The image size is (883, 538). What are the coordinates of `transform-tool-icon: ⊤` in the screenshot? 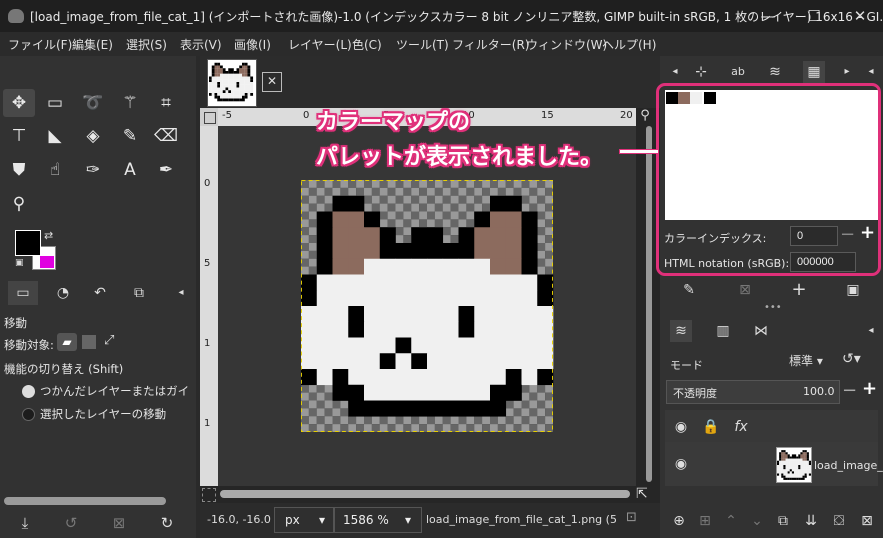 It's located at (19, 136).